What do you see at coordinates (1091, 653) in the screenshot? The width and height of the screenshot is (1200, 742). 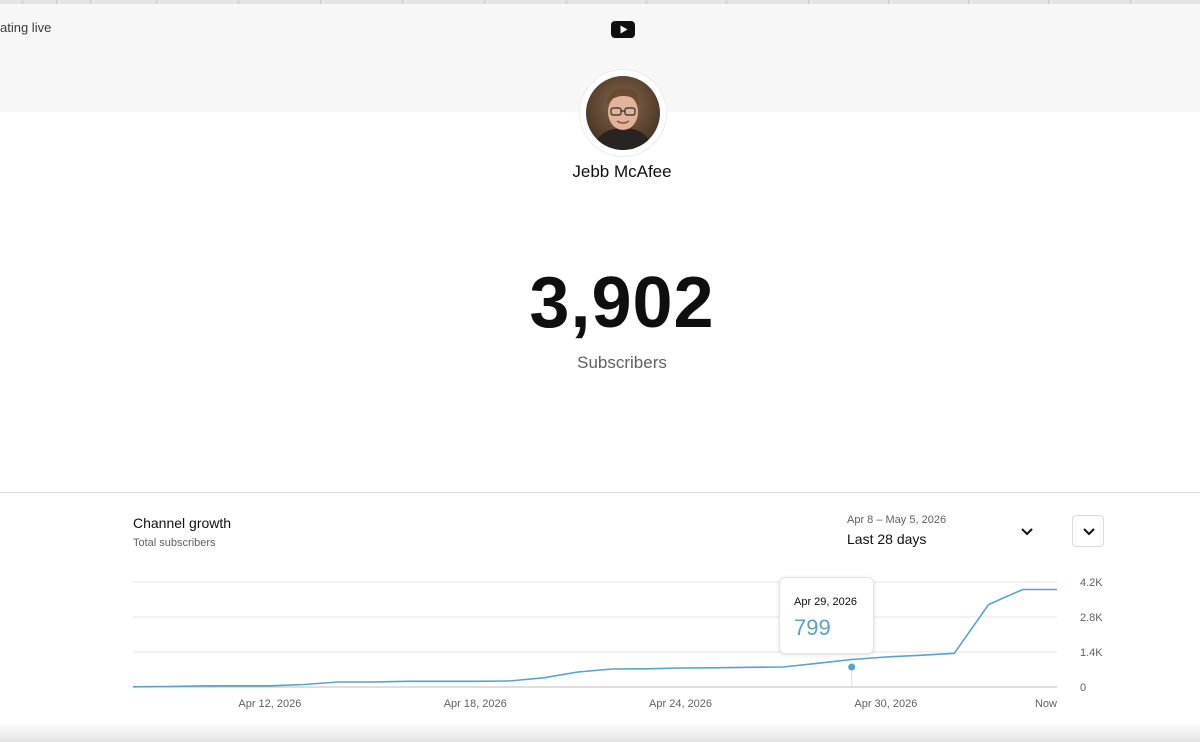 I see `y-tick-label: 1.4K` at bounding box center [1091, 653].